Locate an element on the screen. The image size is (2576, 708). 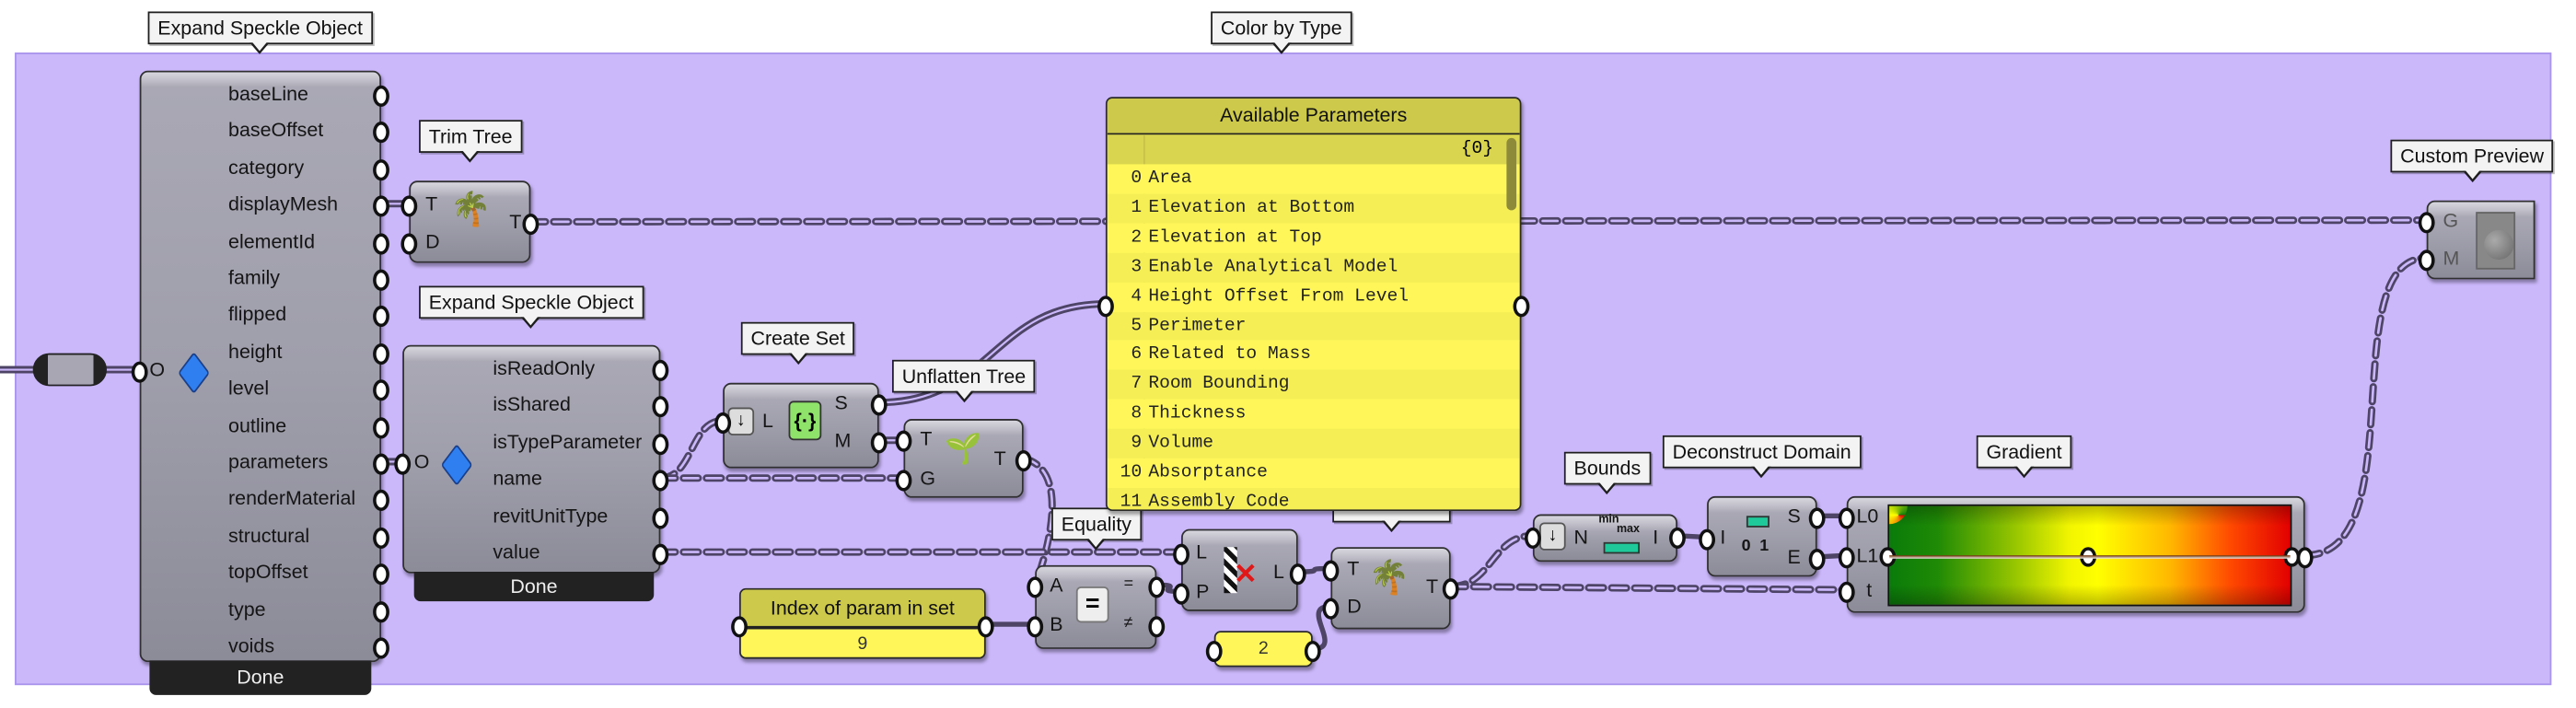
gradient-input-t: t is located at coordinates (1869, 590).